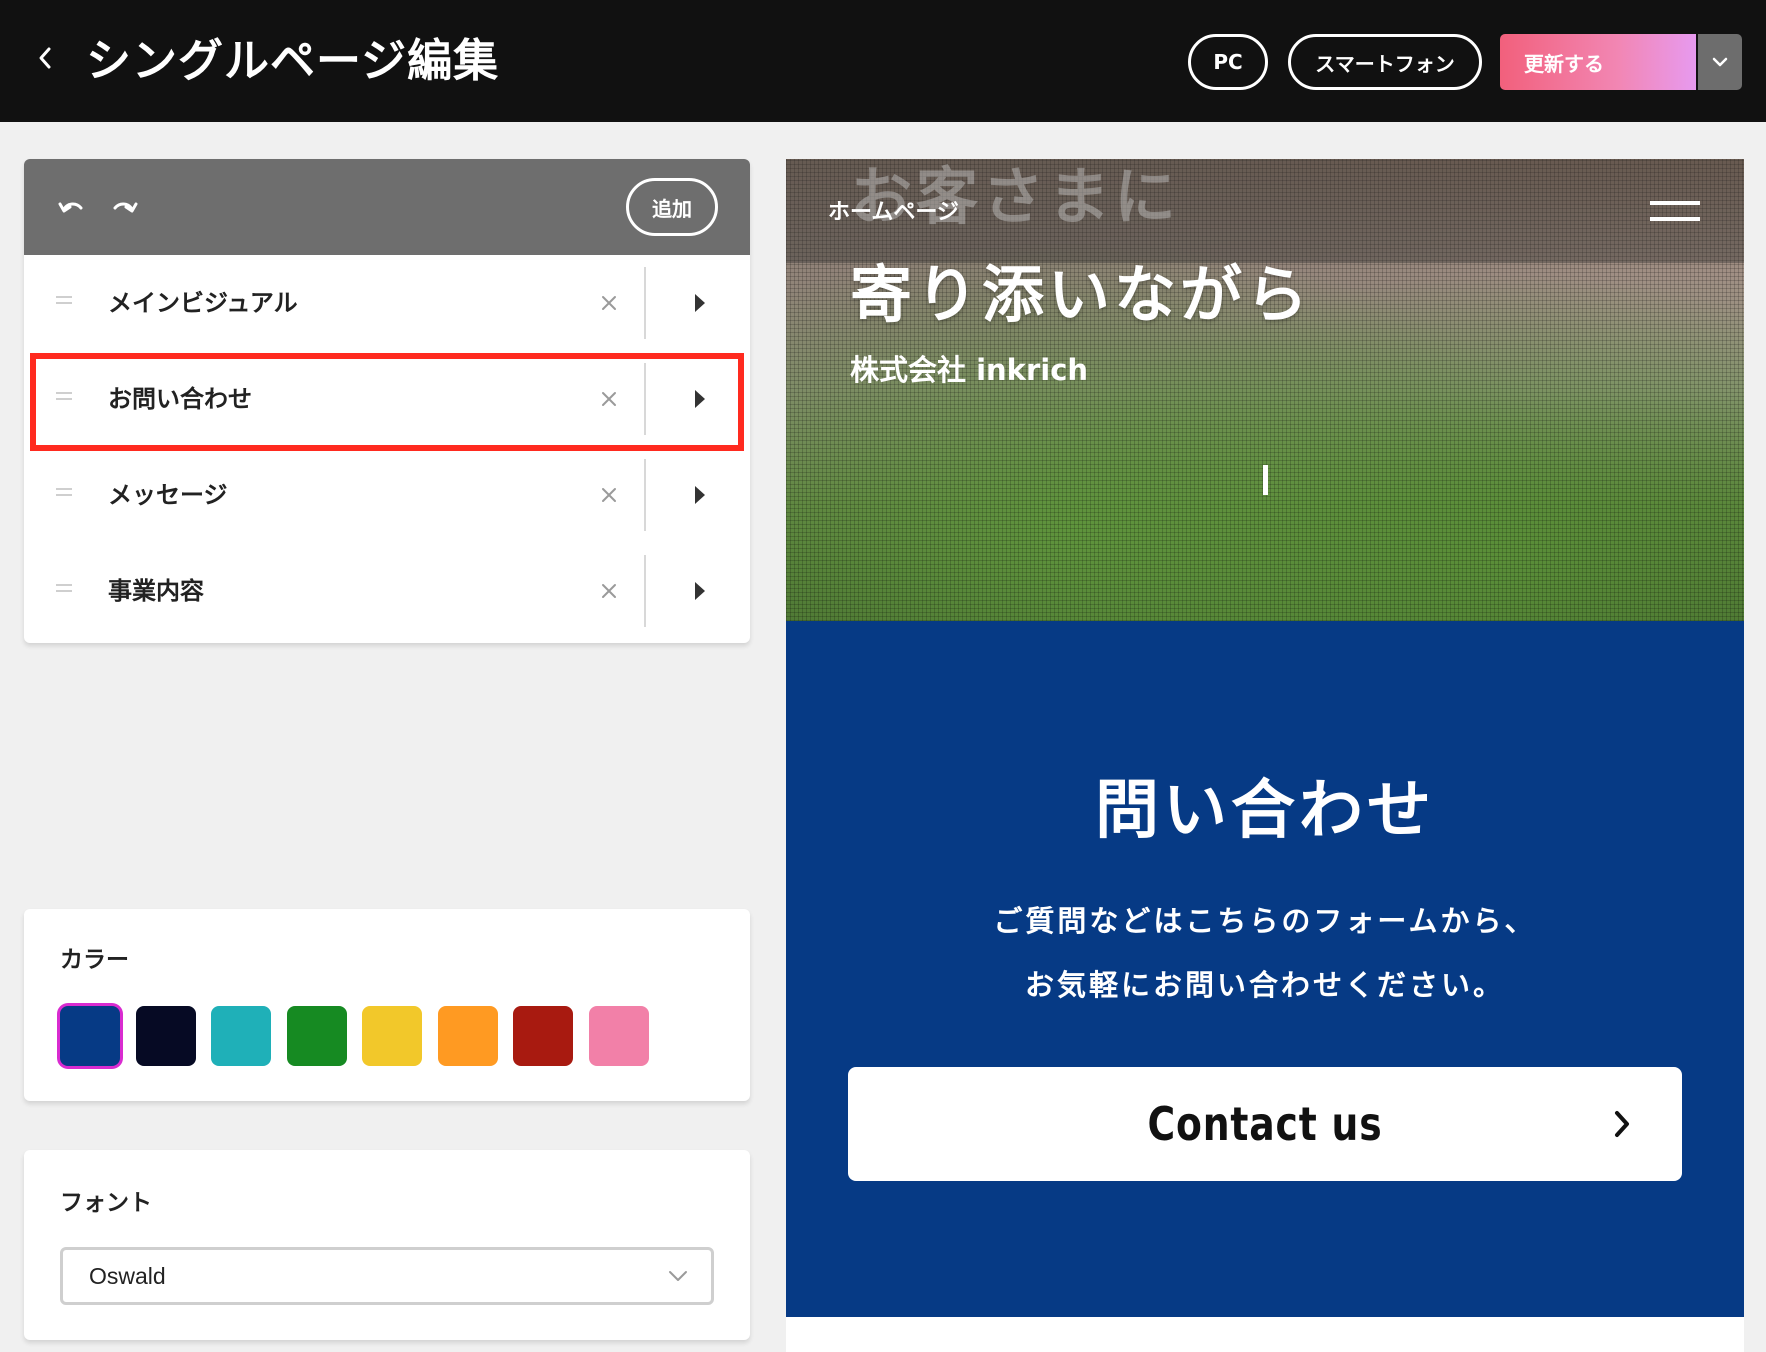  Describe the element at coordinates (1081, 294) in the screenshot. I see `hero-heading-line2: 寄り添いながら` at that location.